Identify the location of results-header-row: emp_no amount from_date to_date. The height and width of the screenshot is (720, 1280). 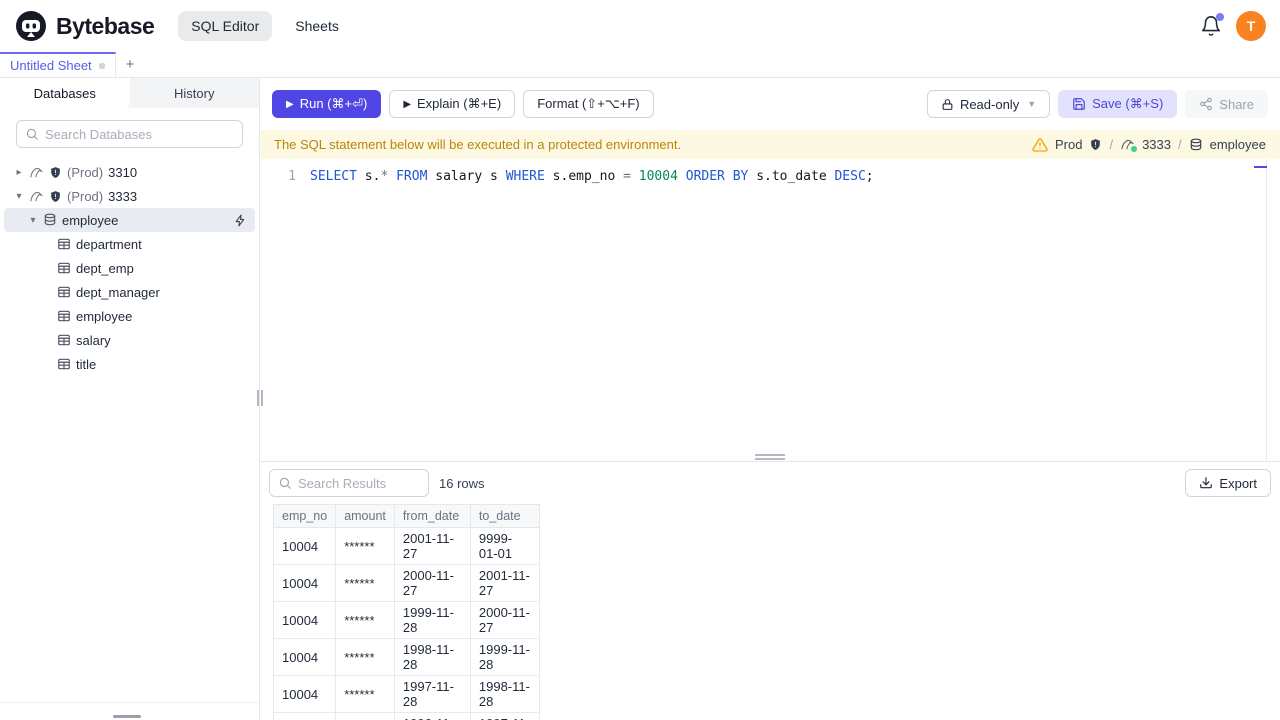
(406, 516).